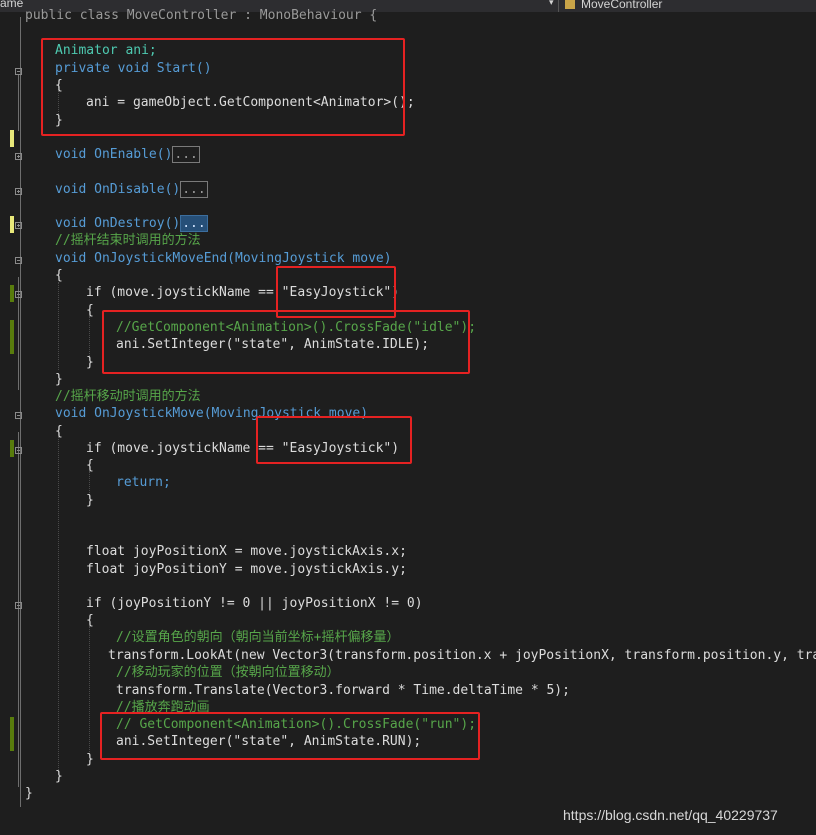  Describe the element at coordinates (570, 5) in the screenshot. I see `class-icon` at that location.